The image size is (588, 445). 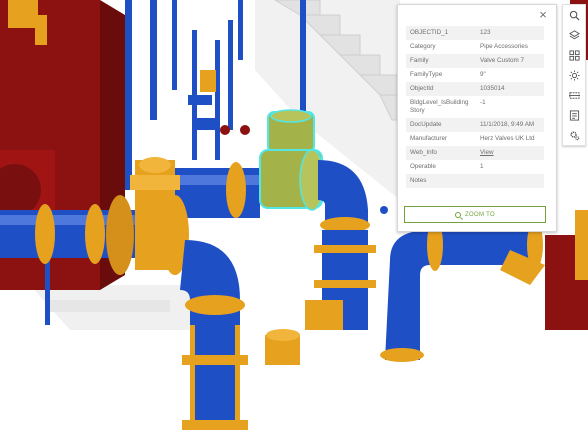 I want to click on zoom-in-icon, so click(x=458, y=214).